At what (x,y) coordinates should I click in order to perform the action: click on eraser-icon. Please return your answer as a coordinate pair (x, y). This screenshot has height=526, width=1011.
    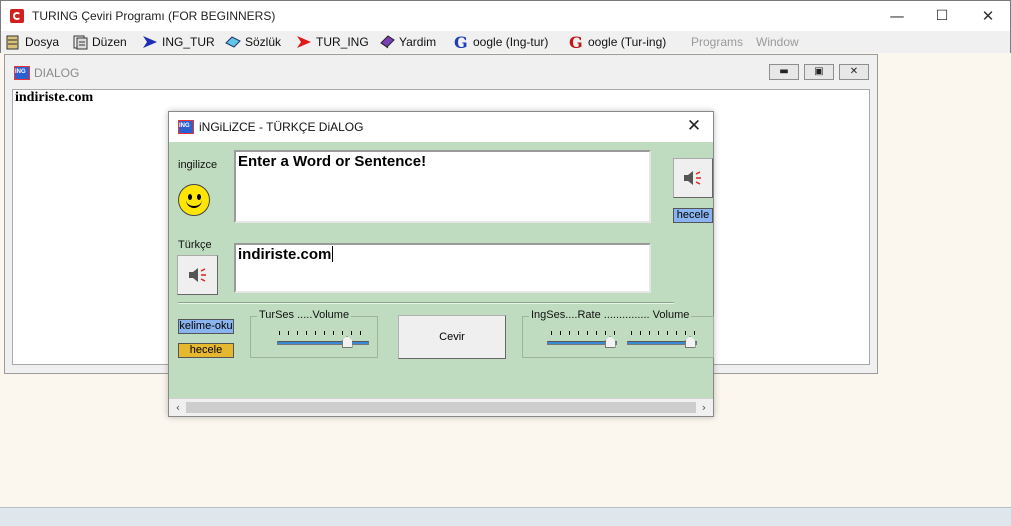
    Looking at the image, I should click on (233, 42).